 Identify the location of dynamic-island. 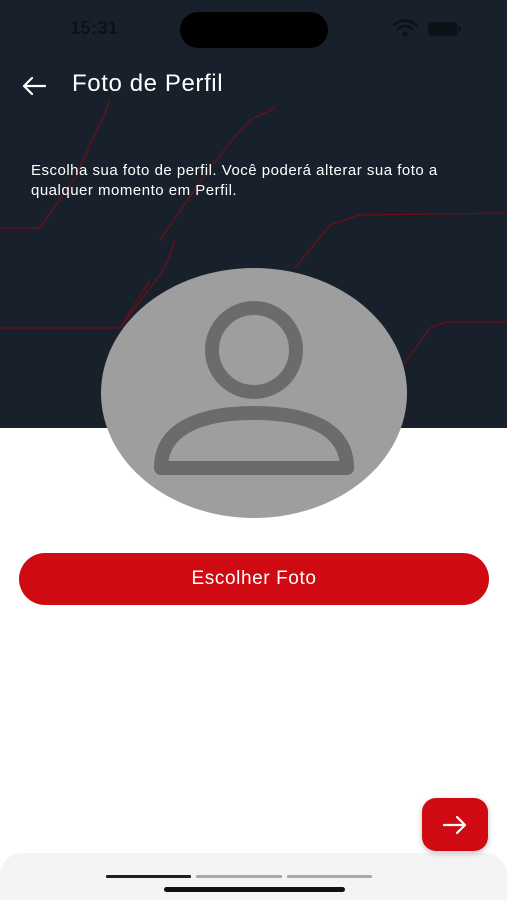
(254, 30).